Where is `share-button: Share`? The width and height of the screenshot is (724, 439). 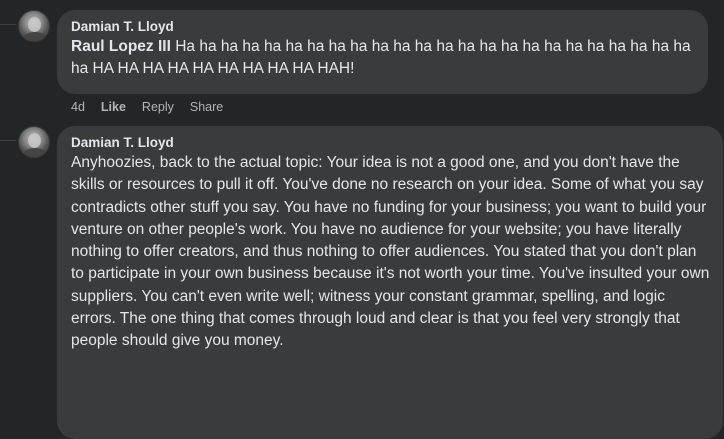
share-button: Share is located at coordinates (206, 107).